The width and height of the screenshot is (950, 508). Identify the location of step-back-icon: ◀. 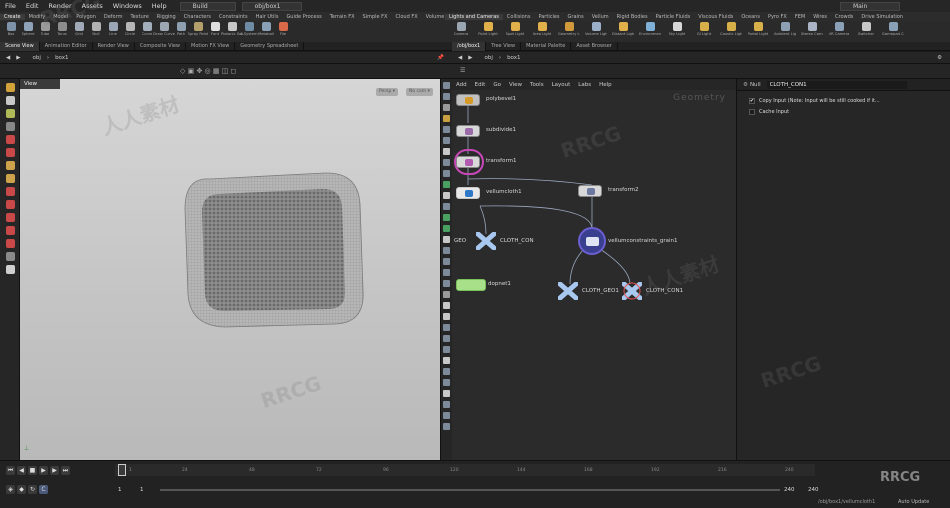
(21, 470).